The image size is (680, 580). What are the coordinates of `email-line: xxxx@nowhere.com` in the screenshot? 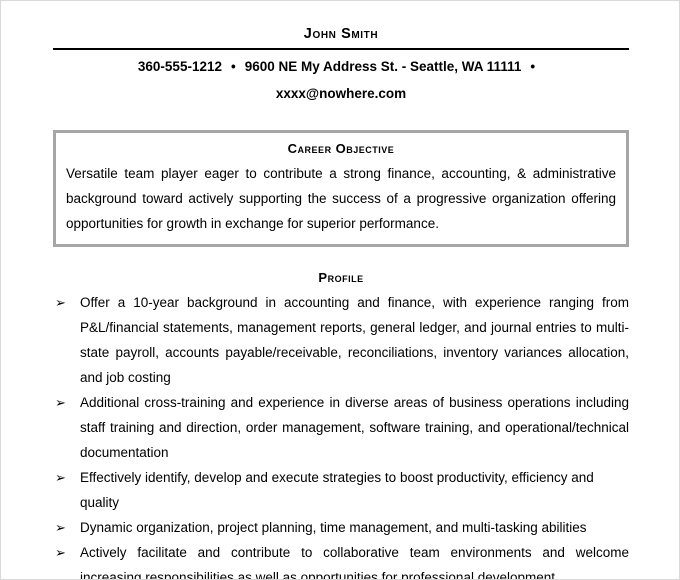 It's located at (341, 94).